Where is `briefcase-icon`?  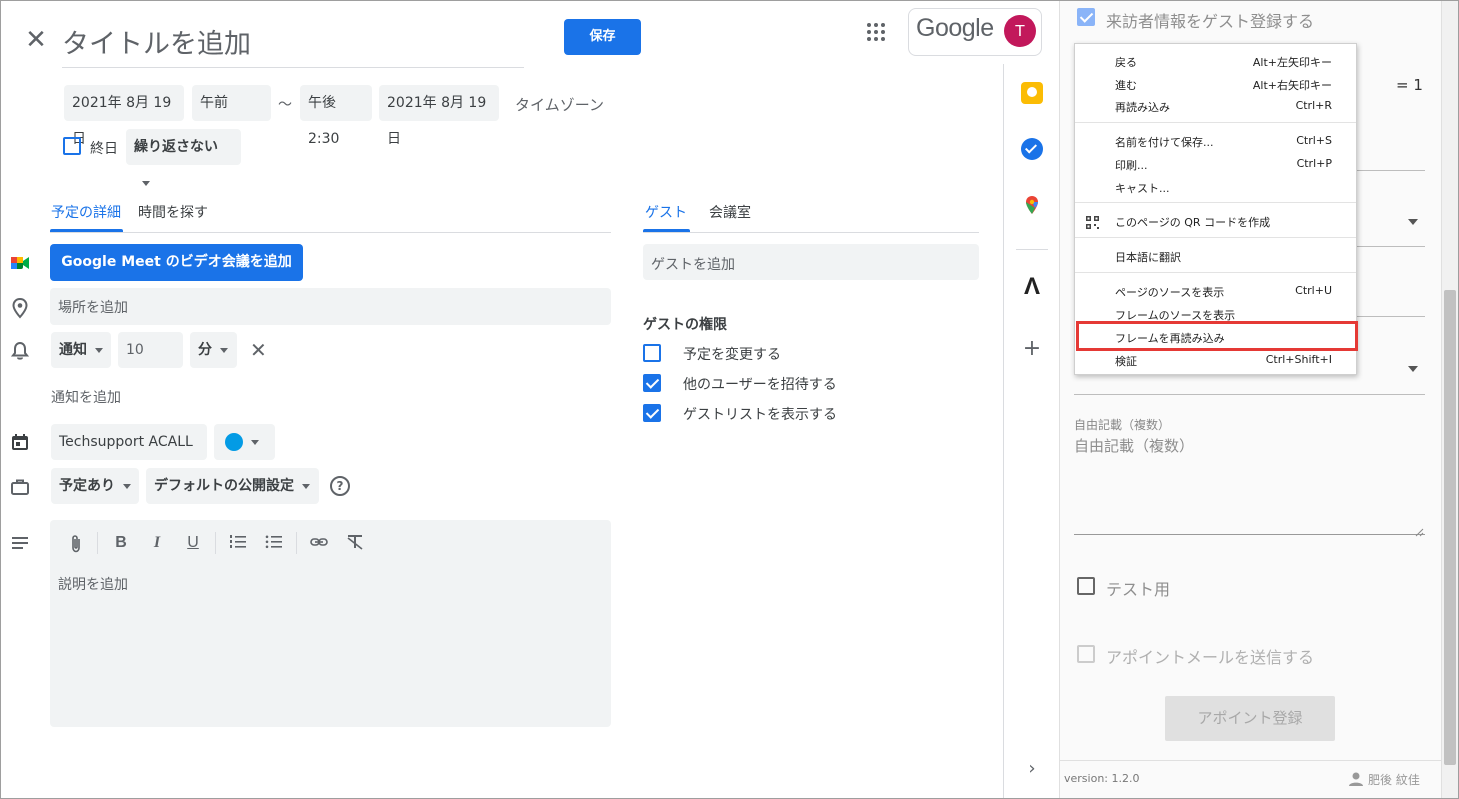
briefcase-icon is located at coordinates (20, 487).